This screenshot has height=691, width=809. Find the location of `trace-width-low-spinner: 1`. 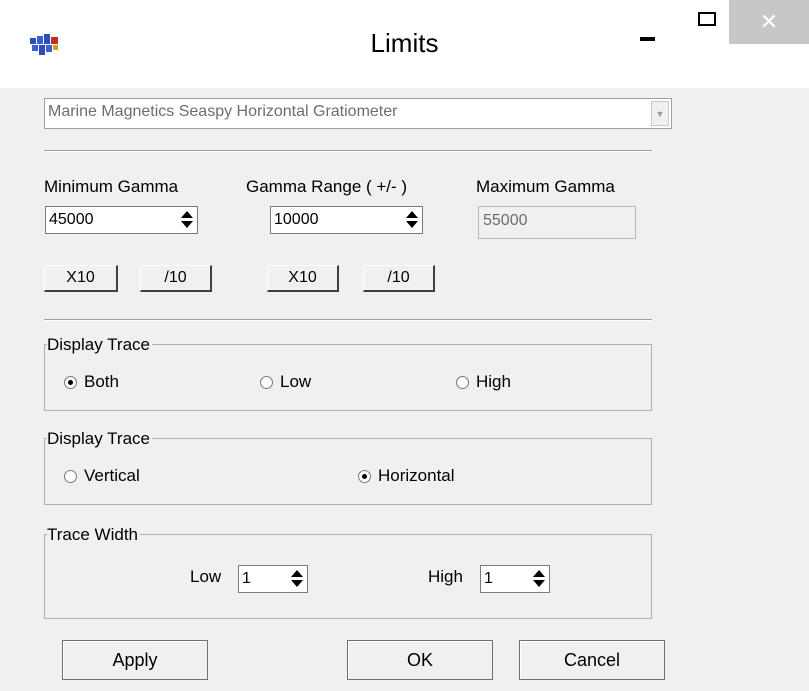

trace-width-low-spinner: 1 is located at coordinates (273, 579).